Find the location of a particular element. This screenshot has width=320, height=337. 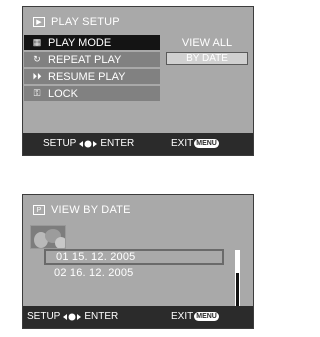

date-value: 15. 12. 2005 is located at coordinates (103, 257).